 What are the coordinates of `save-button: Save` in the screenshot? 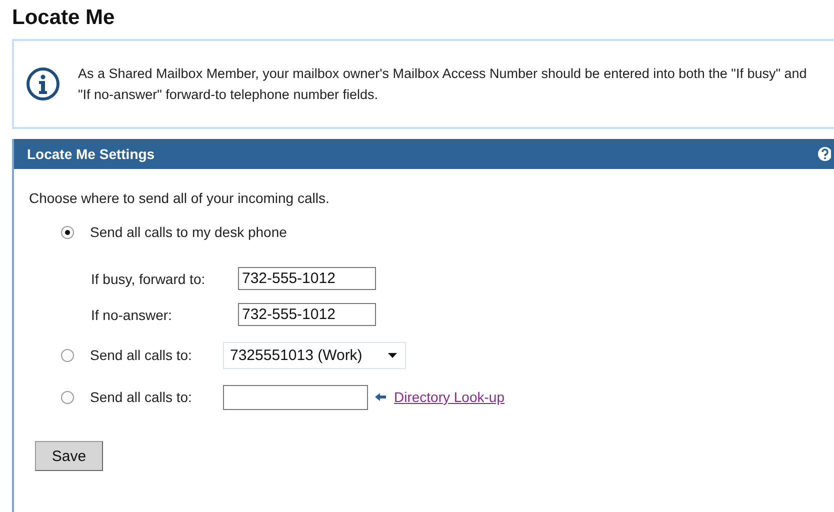 It's located at (69, 456).